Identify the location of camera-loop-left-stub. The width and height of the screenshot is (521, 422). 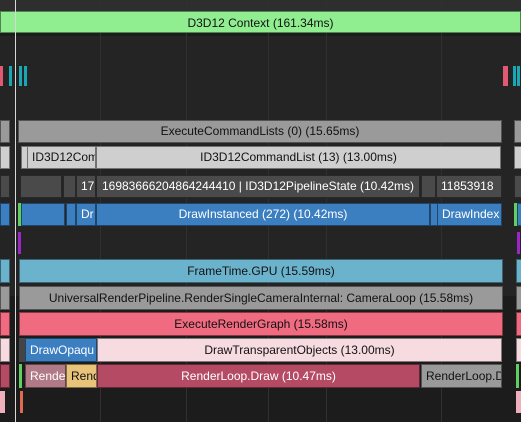
(5, 298).